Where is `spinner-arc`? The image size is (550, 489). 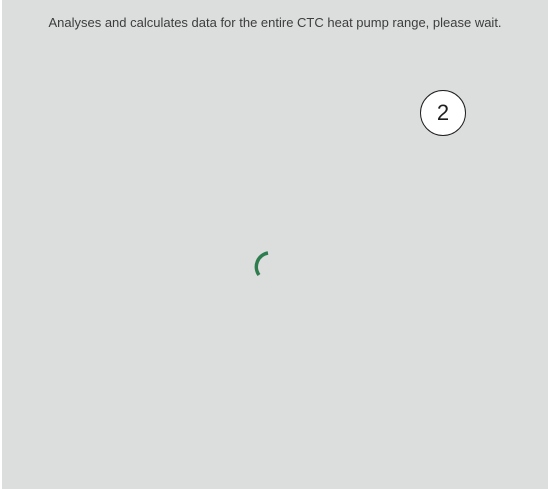
spinner-arc is located at coordinates (261, 264).